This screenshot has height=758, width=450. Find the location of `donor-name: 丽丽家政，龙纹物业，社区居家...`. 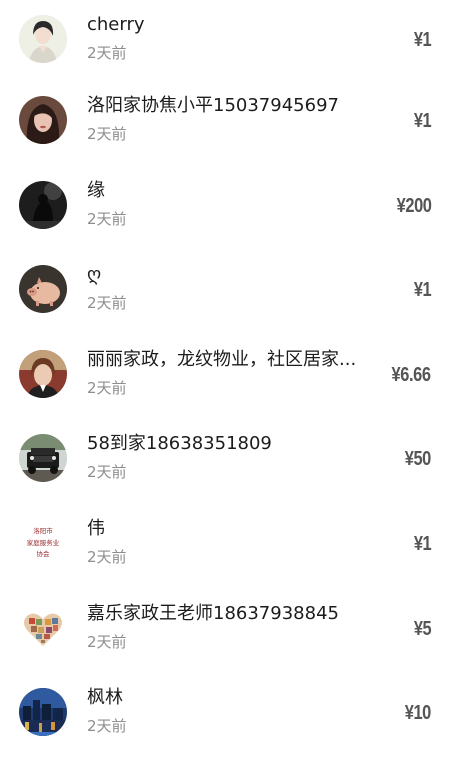

donor-name: 丽丽家政，龙纹物业，社区居家... is located at coordinates (222, 359).